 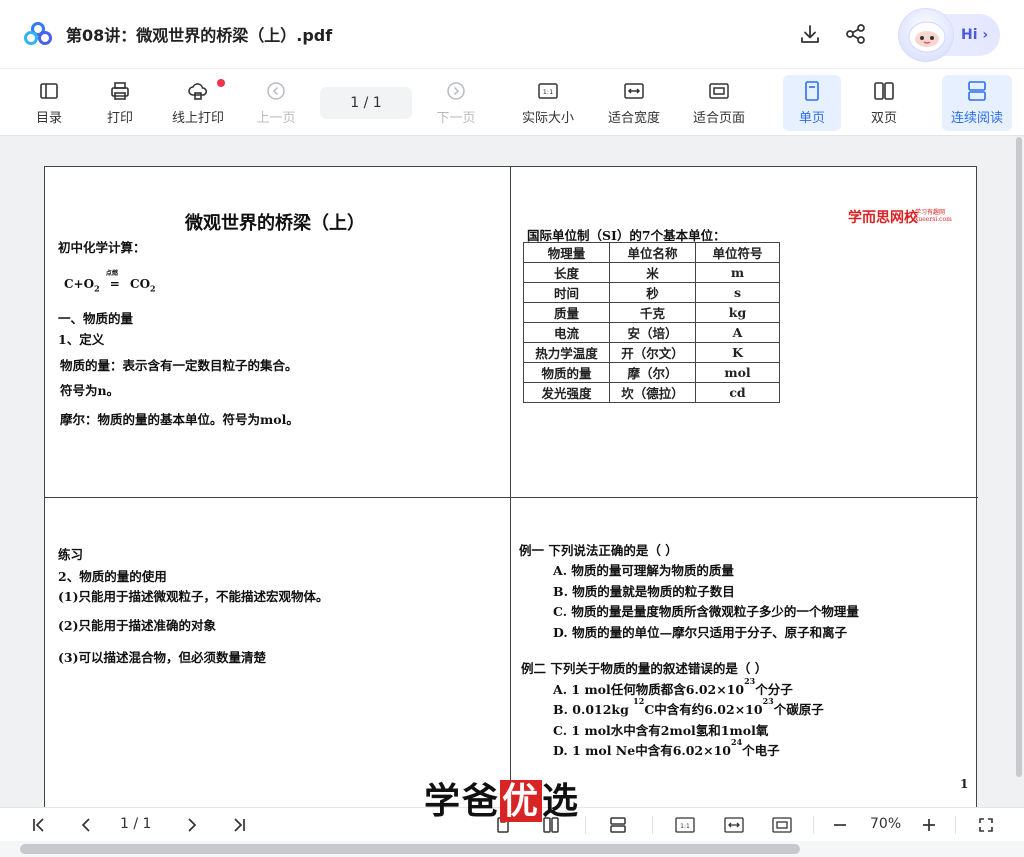 I want to click on last-page-icon, so click(x=239, y=825).